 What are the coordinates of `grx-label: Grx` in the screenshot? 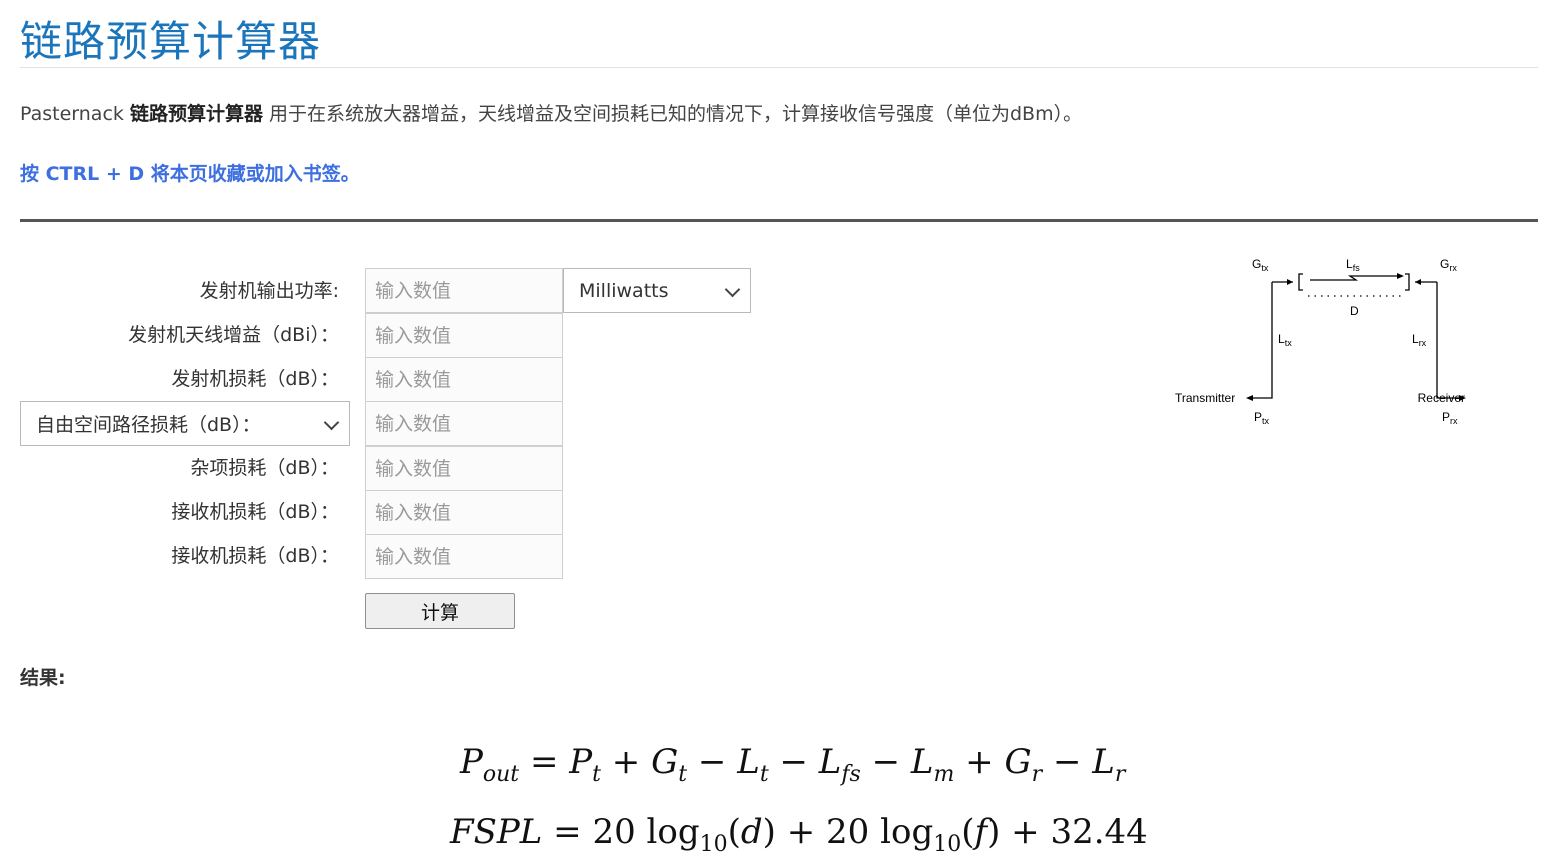 It's located at (1448, 265).